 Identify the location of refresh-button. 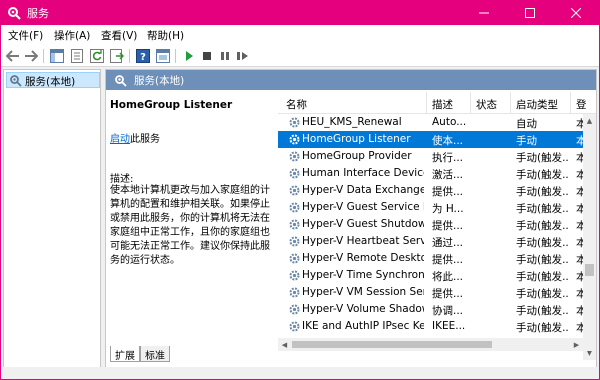
(97, 56).